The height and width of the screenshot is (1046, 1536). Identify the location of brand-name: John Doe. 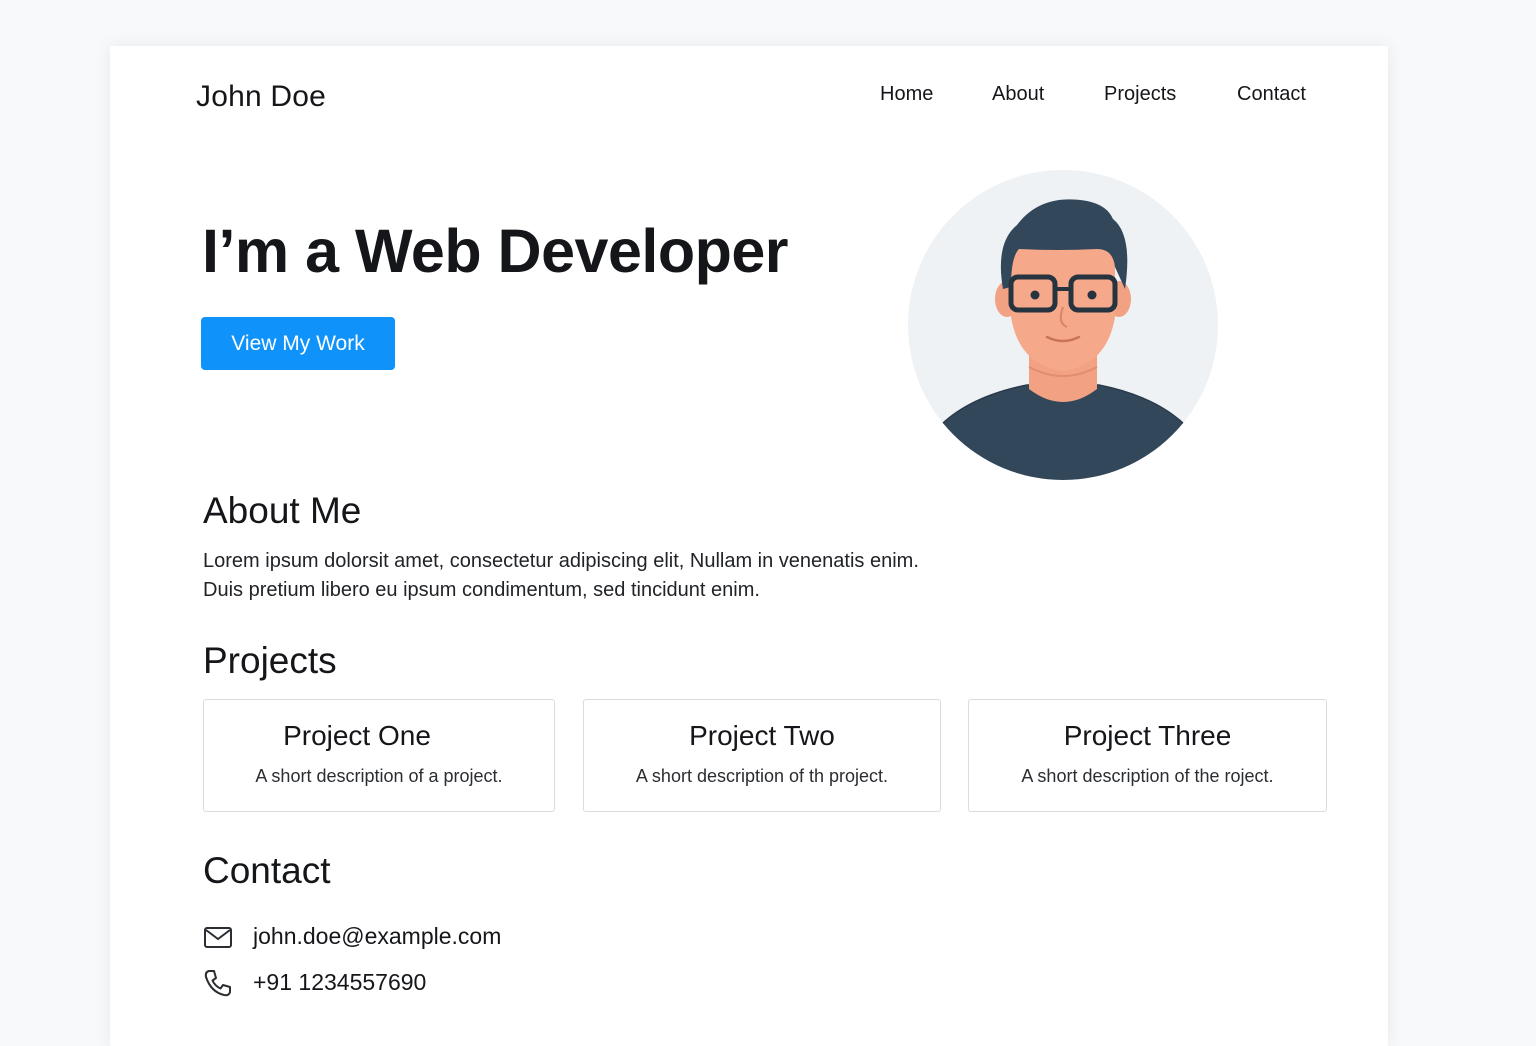
(261, 97).